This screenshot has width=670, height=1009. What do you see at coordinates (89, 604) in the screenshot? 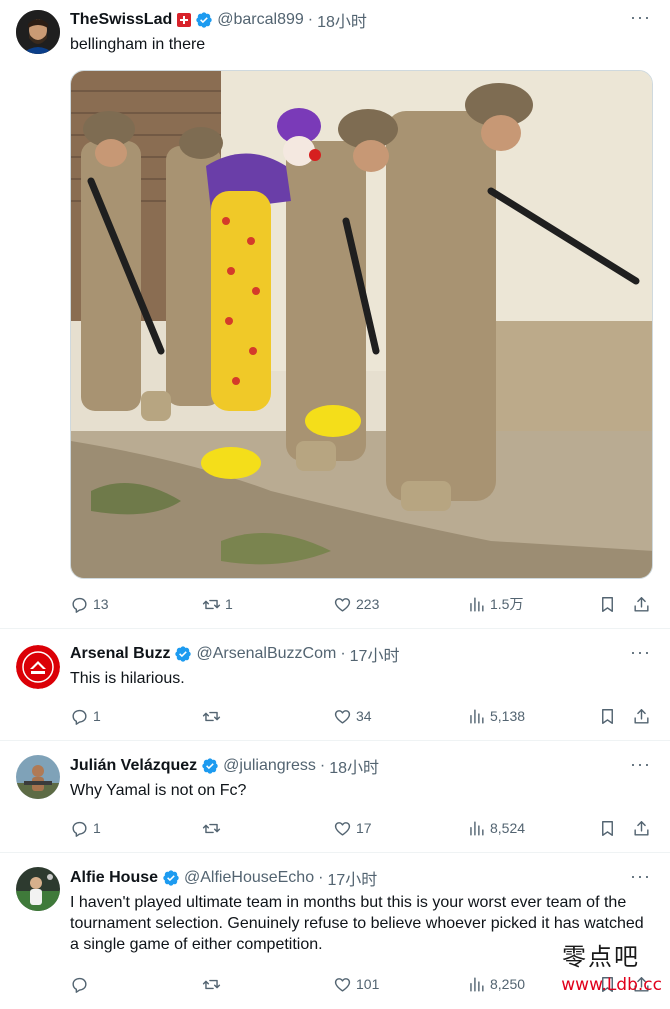
I see `reply-button: 13` at bounding box center [89, 604].